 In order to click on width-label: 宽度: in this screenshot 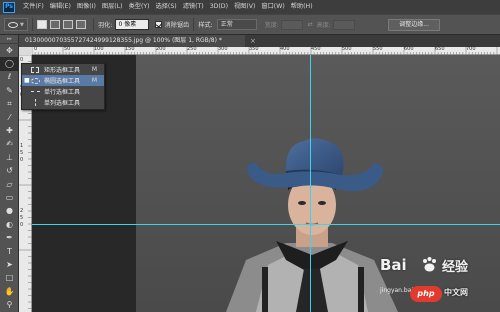, I will do `click(271, 25)`.